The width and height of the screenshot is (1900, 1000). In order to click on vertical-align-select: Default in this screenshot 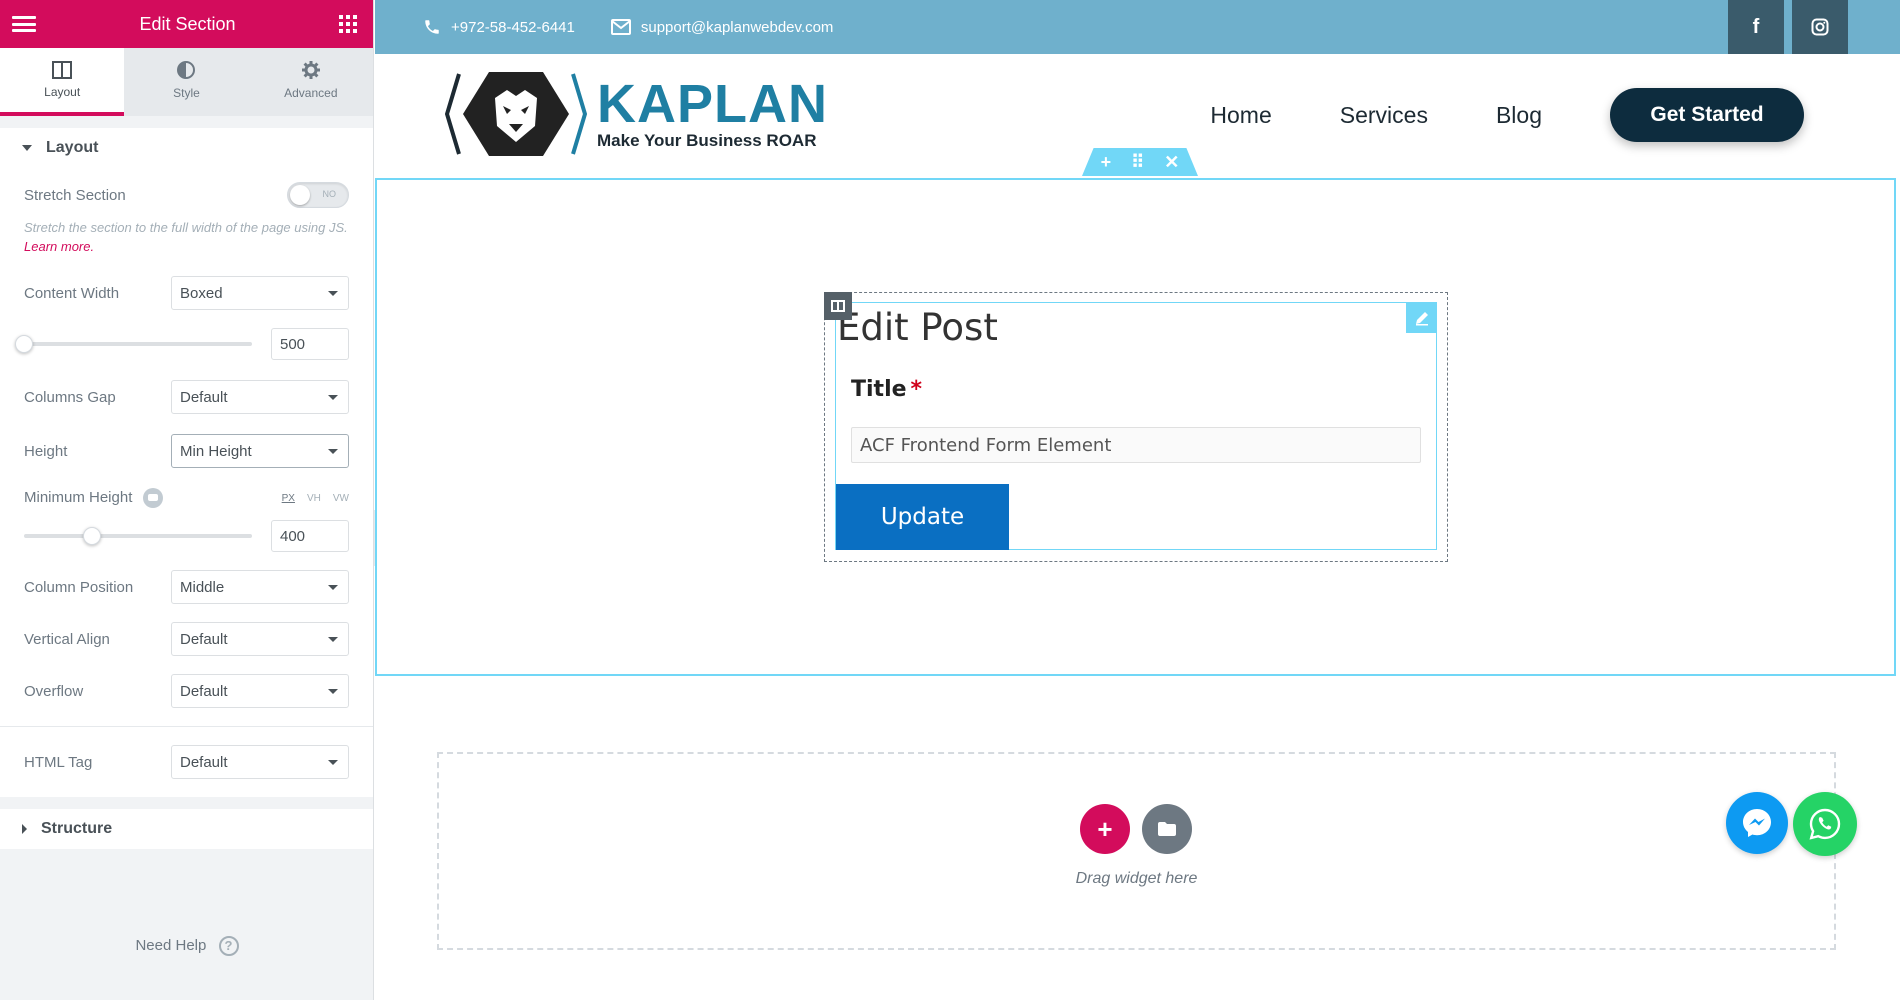, I will do `click(260, 639)`.